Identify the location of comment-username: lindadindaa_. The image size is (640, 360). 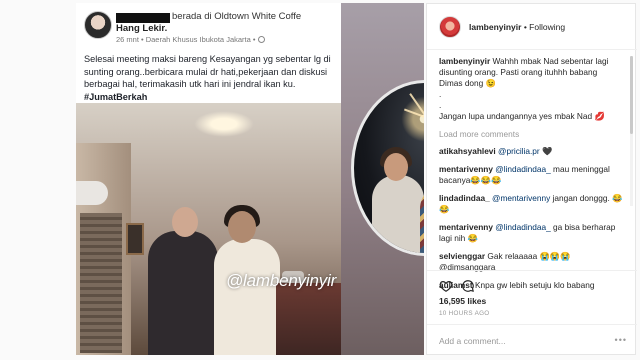
(464, 198).